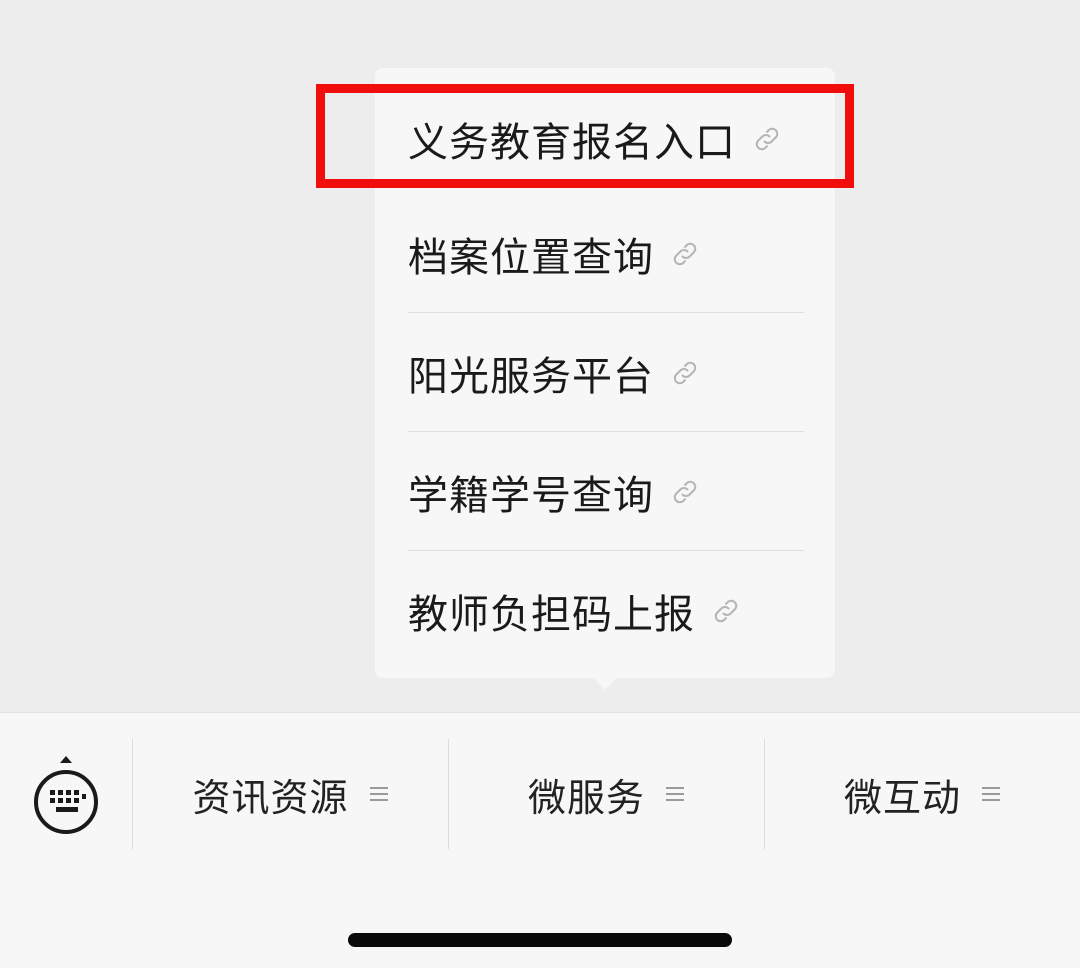  What do you see at coordinates (902, 797) in the screenshot?
I see `tab-label: 微互动` at bounding box center [902, 797].